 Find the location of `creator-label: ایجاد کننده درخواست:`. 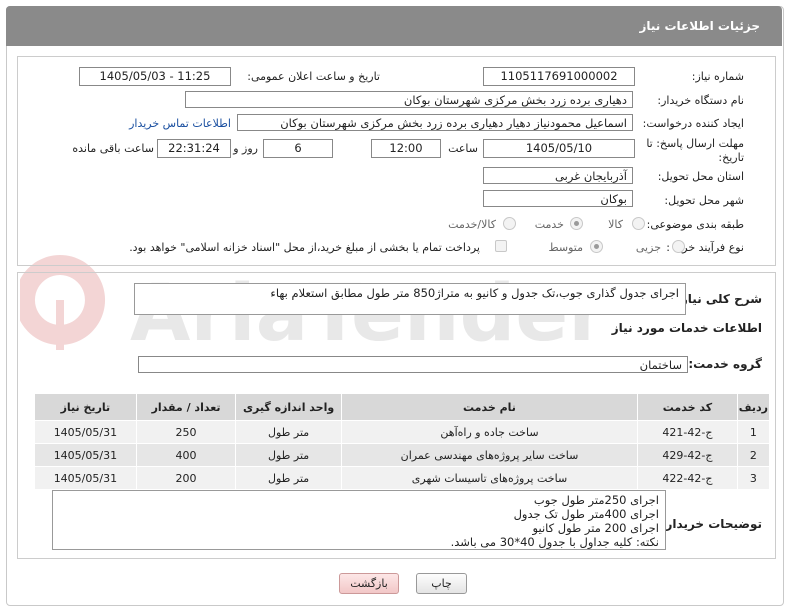

creator-label: ایجاد کننده درخواست: is located at coordinates (693, 123).